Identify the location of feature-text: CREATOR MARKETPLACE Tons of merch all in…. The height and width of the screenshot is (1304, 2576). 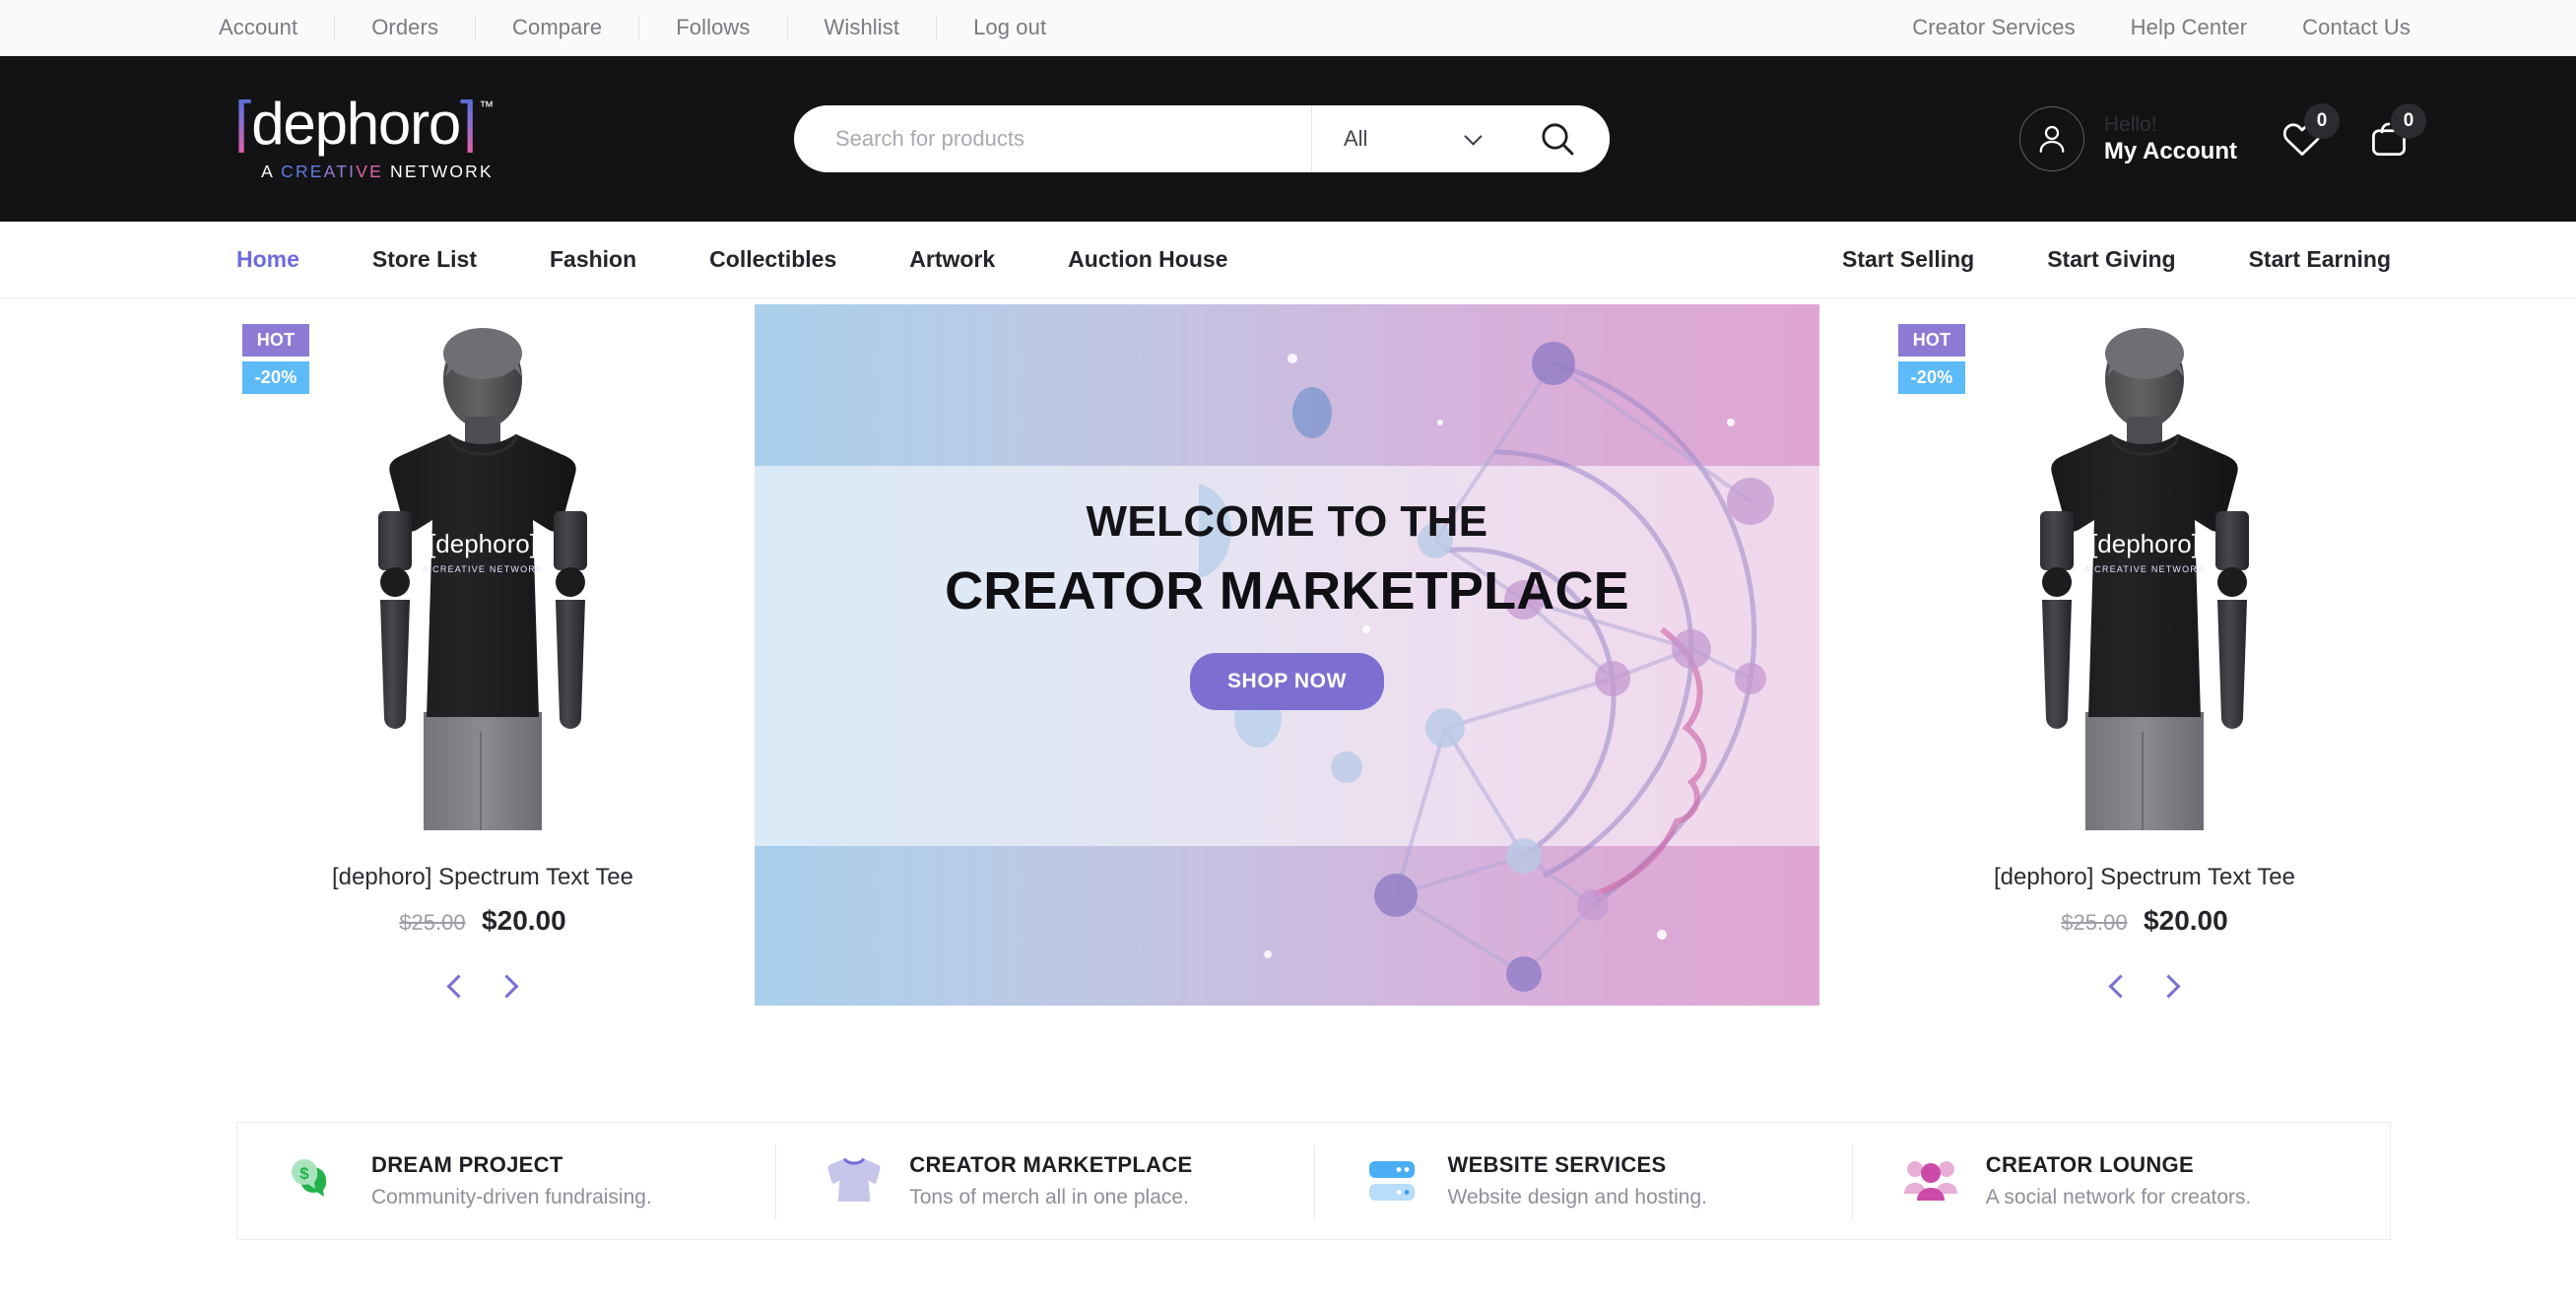
(1050, 1180).